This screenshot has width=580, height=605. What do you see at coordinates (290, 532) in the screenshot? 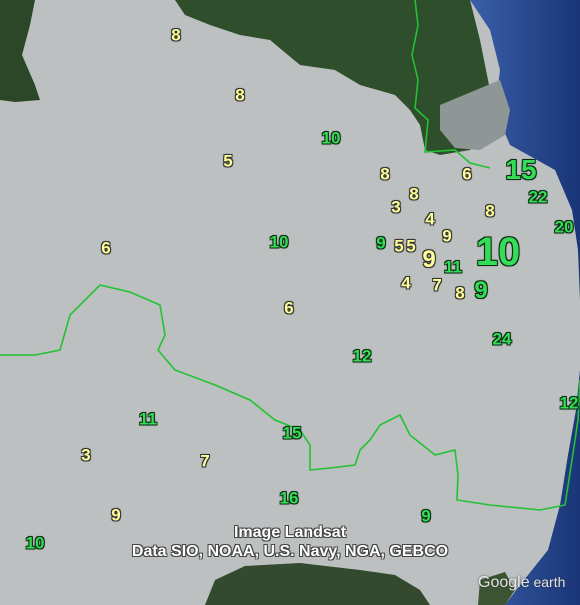
I see `imagery-credit: Image Landsat` at bounding box center [290, 532].